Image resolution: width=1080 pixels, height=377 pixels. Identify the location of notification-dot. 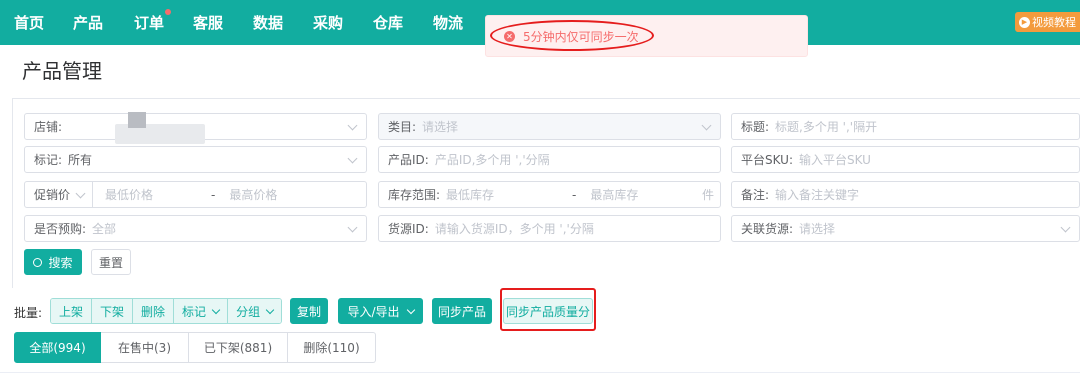
(168, 12).